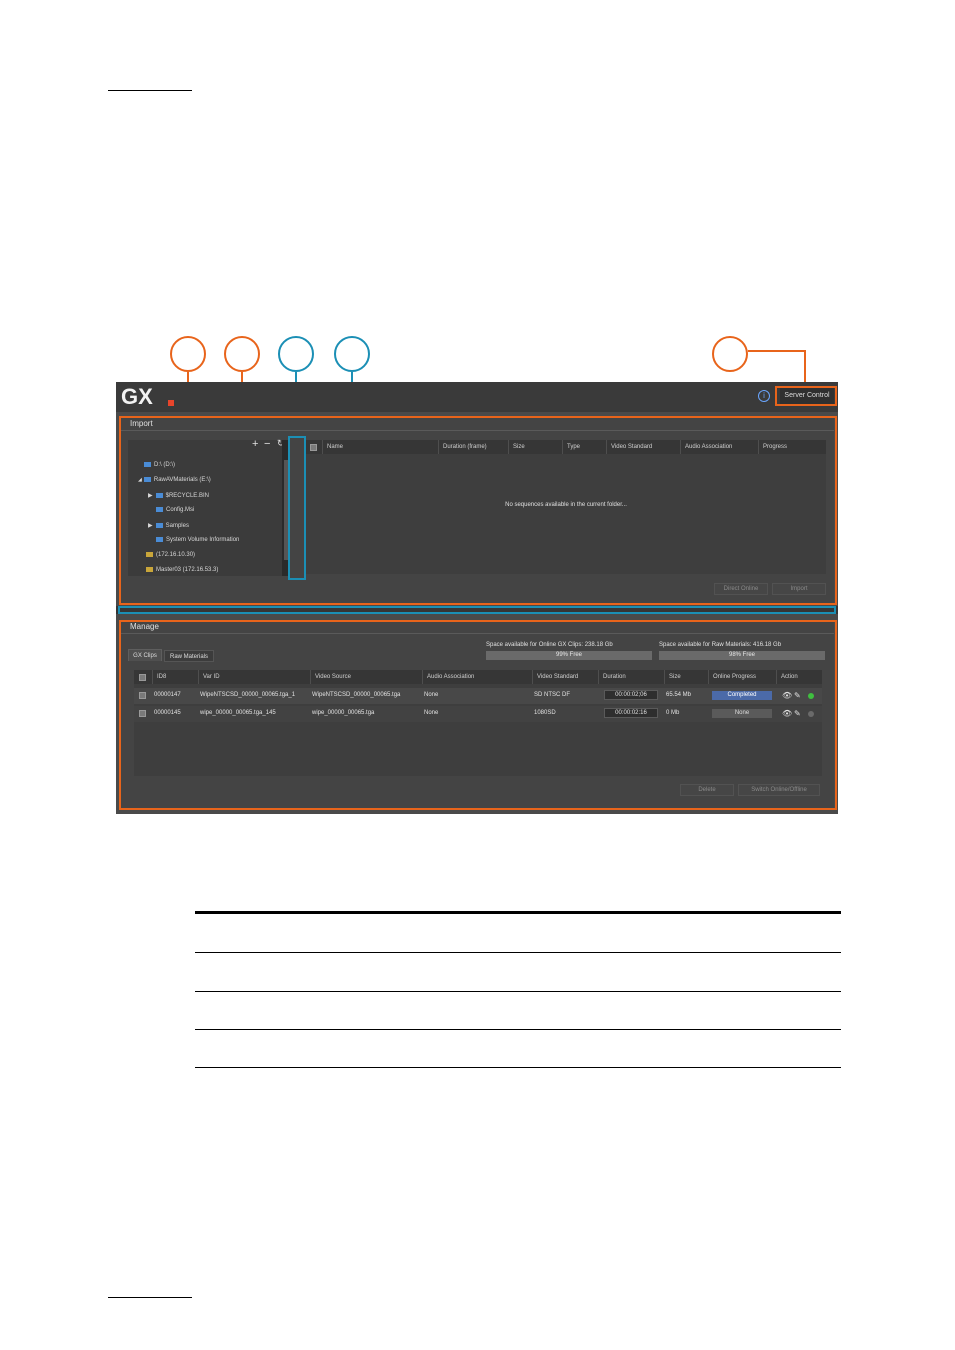 The image size is (955, 1350). Describe the element at coordinates (297, 508) in the screenshot. I see `scroll-area-highlight` at that location.